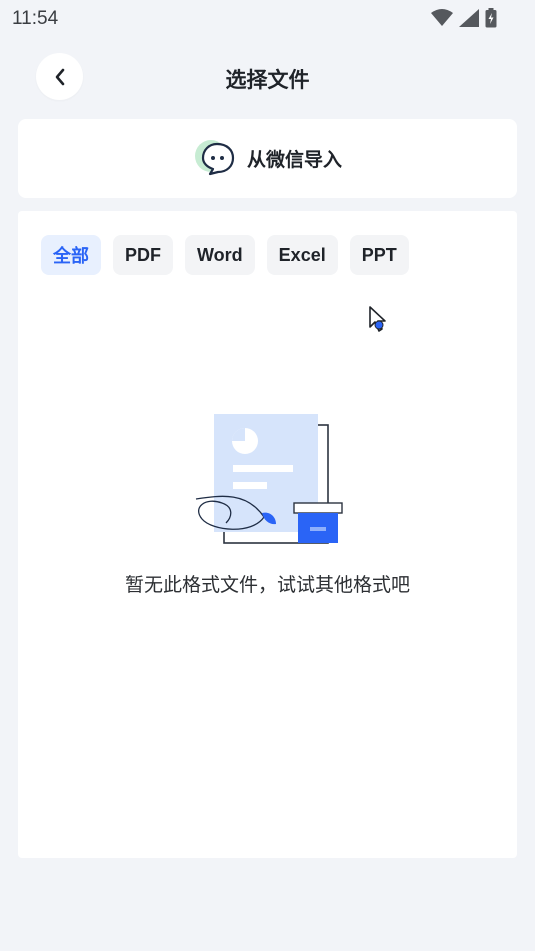 The width and height of the screenshot is (535, 951). I want to click on header: 选择文件, so click(267, 77).